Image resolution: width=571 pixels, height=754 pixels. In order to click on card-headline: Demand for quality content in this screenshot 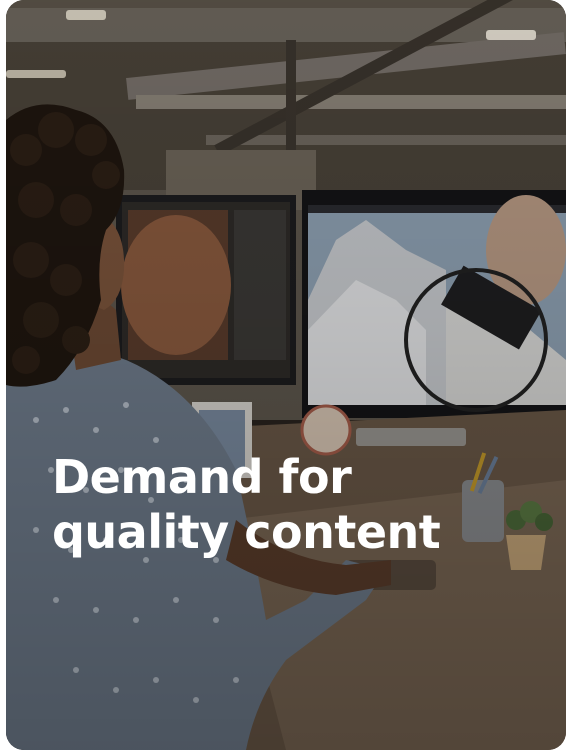, I will do `click(287, 505)`.